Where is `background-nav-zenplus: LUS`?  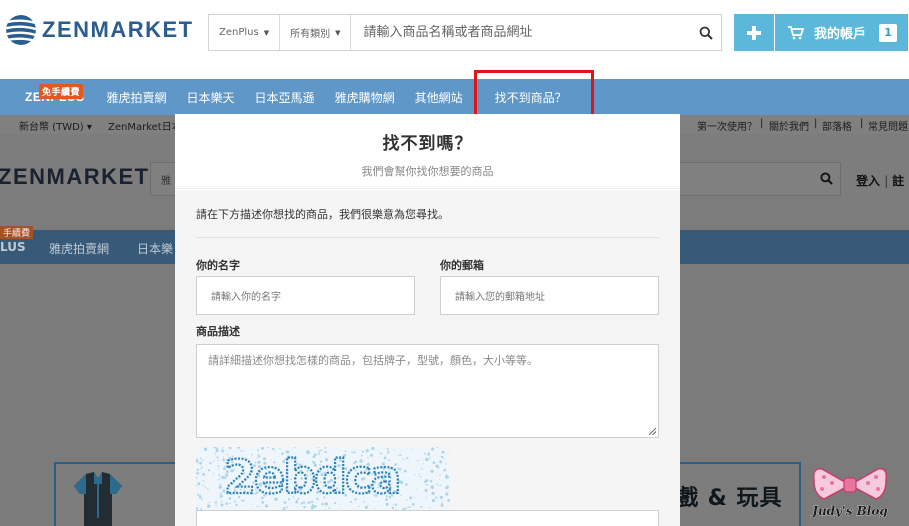
background-nav-zenplus: LUS is located at coordinates (13, 247).